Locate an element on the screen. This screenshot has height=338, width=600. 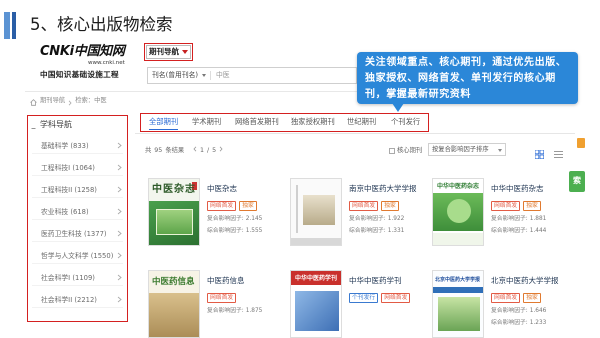
tab-4: 独家授权期刊 is located at coordinates (313, 122).